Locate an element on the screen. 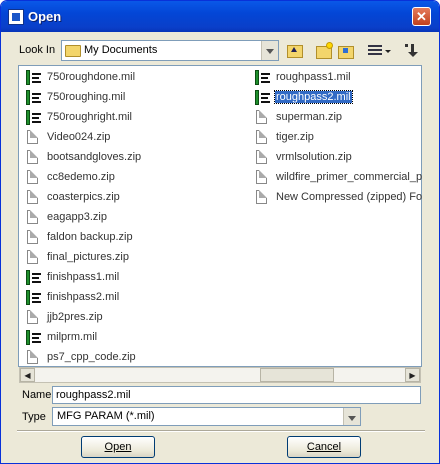 The image size is (440, 464). file-item: jjb2pres.zip is located at coordinates (131, 318).